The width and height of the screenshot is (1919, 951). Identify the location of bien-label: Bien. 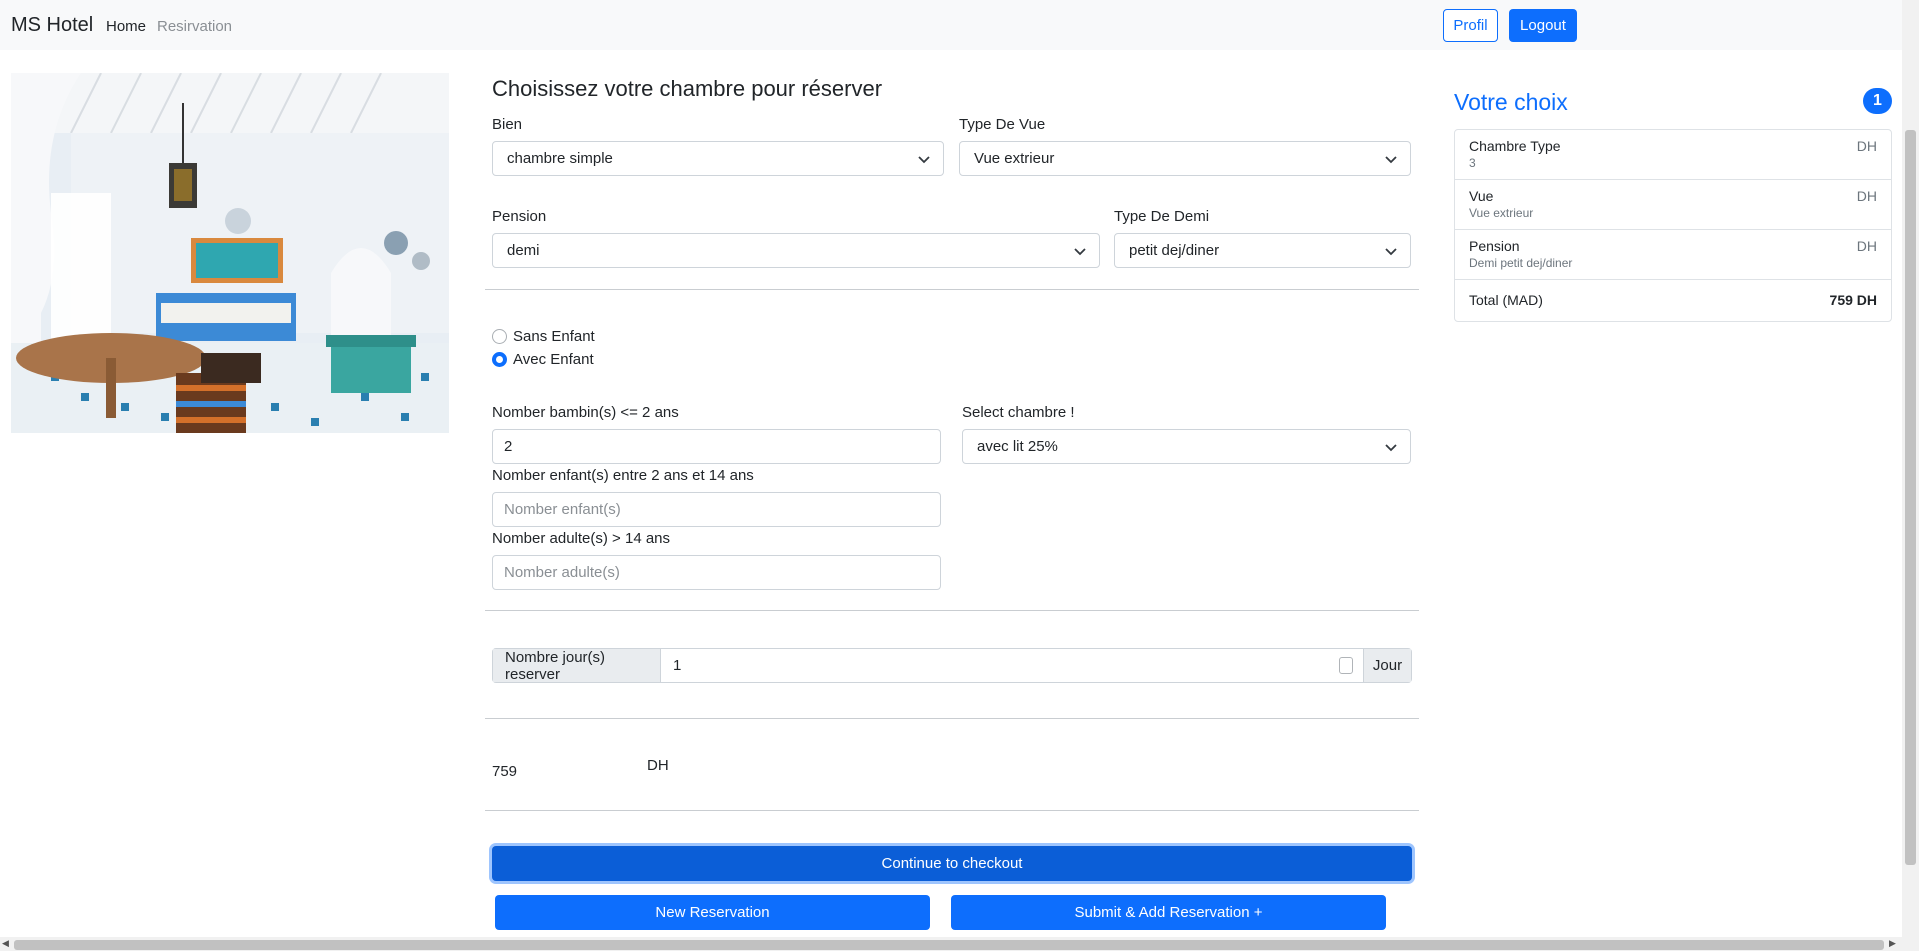
(507, 124).